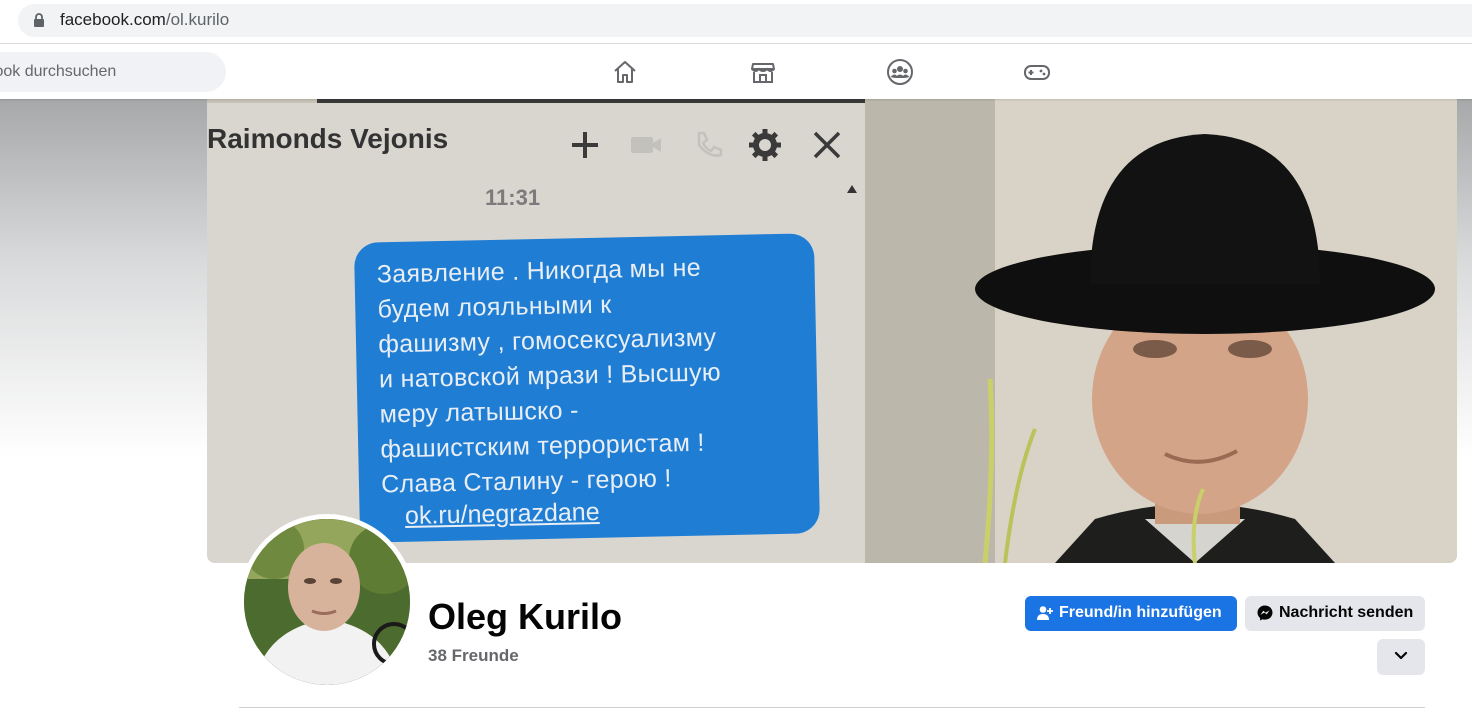 The width and height of the screenshot is (1472, 722). I want to click on profile-avatar, so click(327, 602).